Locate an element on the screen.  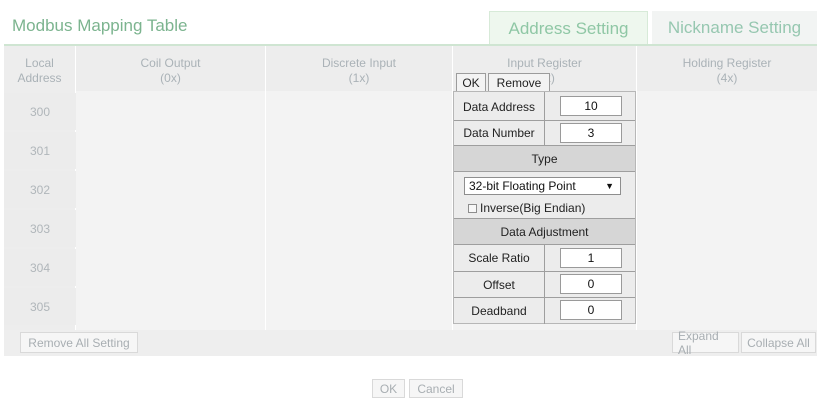
row-address: 305 is located at coordinates (40, 306).